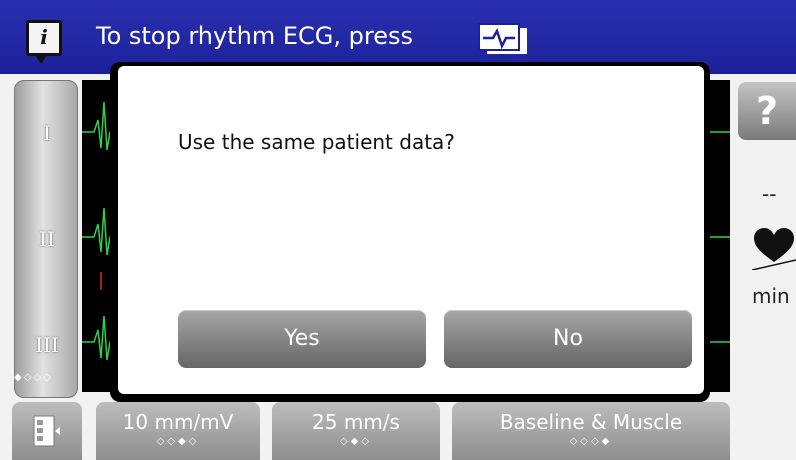 This screenshot has height=460, width=796. What do you see at coordinates (568, 339) in the screenshot?
I see `no-button: No` at bounding box center [568, 339].